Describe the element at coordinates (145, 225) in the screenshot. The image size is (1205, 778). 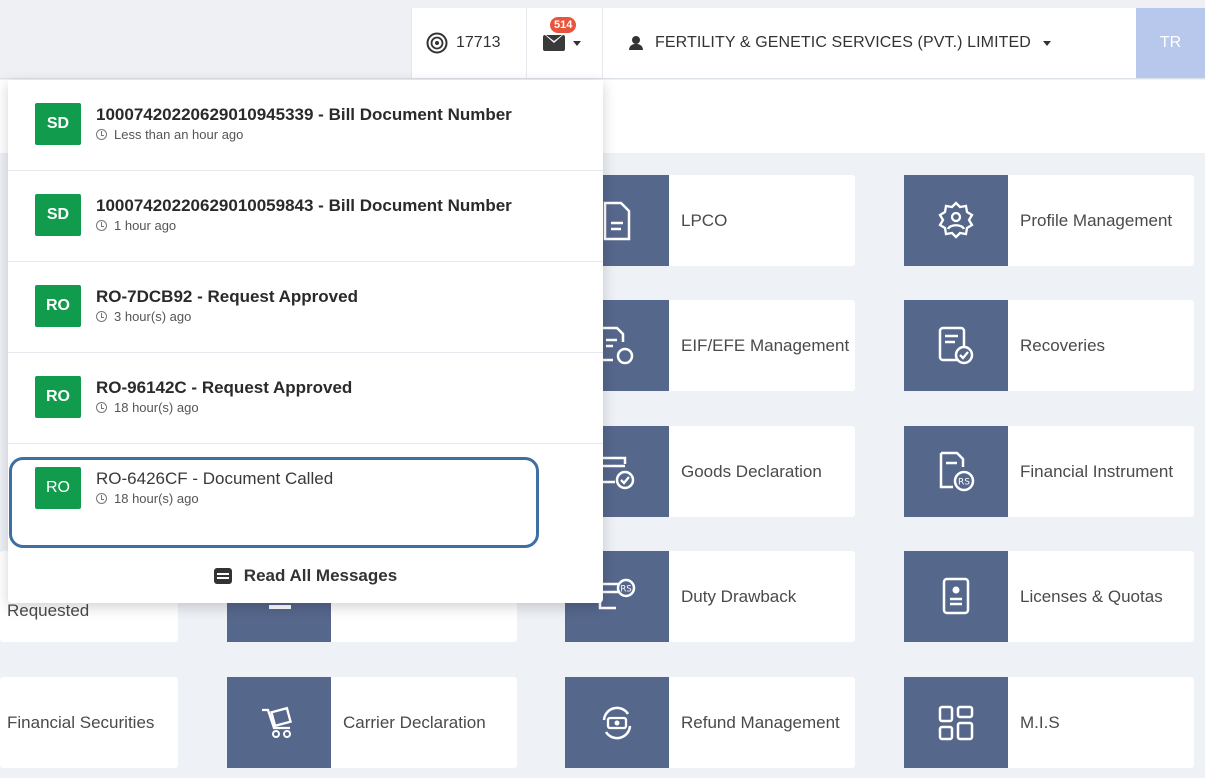
I see `notification-time: 1 hour ago` at that location.